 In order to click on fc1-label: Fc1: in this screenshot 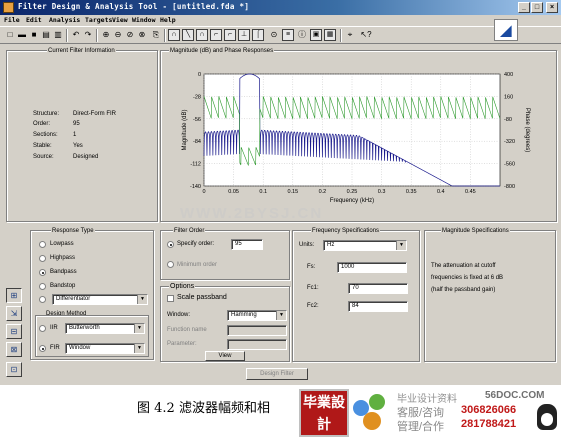, I will do `click(313, 288)`.